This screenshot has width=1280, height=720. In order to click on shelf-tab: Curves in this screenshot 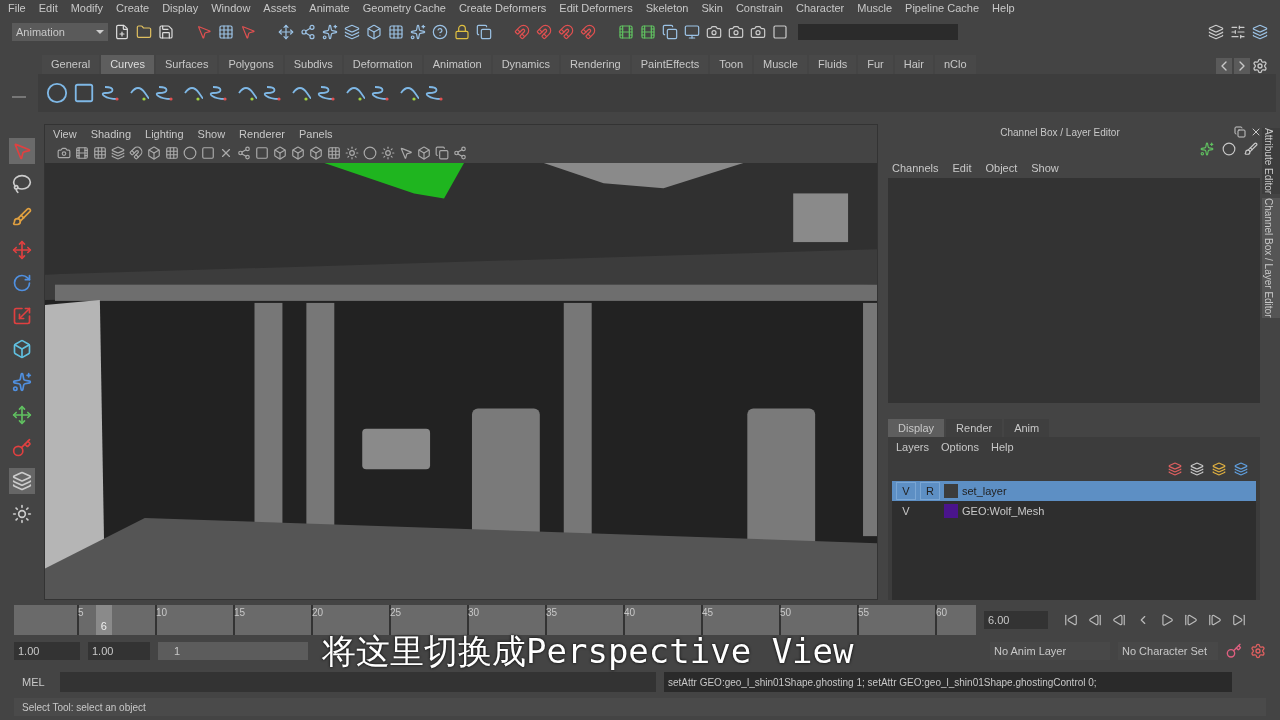, I will do `click(127, 64)`.